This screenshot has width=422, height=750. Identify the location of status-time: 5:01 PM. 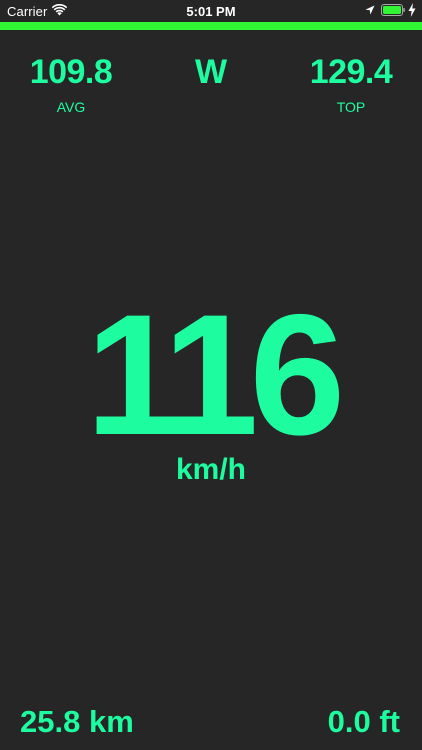
(211, 11).